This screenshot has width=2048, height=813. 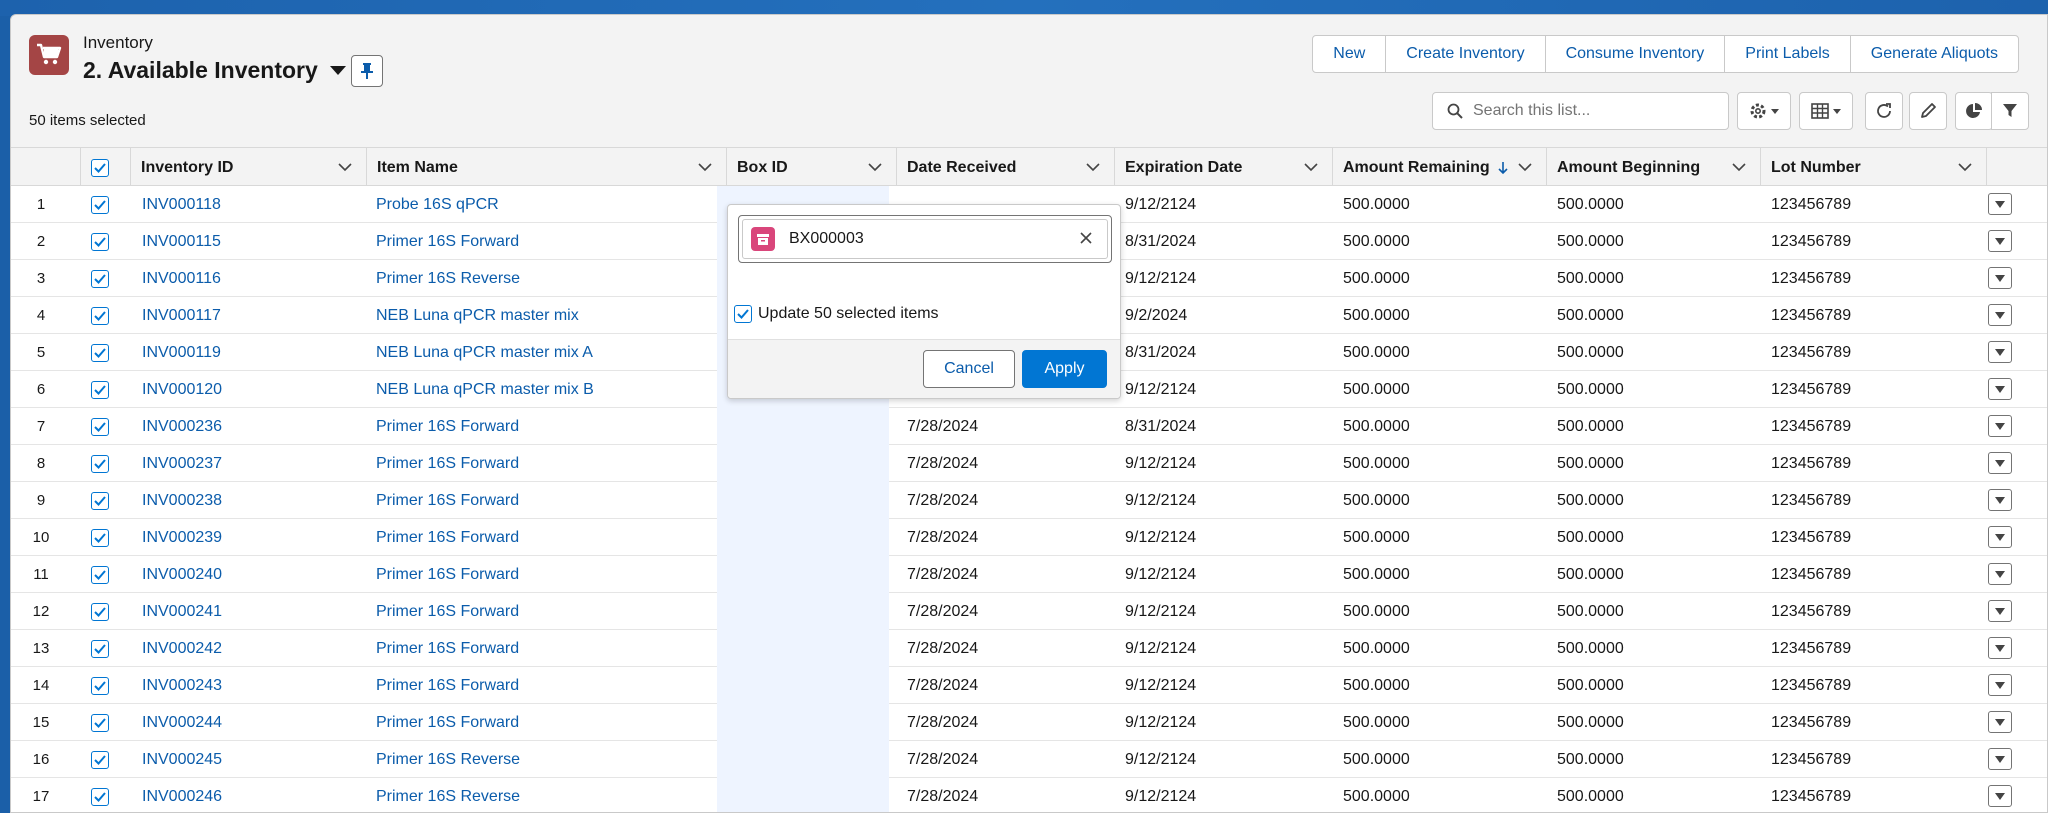 I want to click on item-name-link: Probe 16S qPCR, so click(x=437, y=204).